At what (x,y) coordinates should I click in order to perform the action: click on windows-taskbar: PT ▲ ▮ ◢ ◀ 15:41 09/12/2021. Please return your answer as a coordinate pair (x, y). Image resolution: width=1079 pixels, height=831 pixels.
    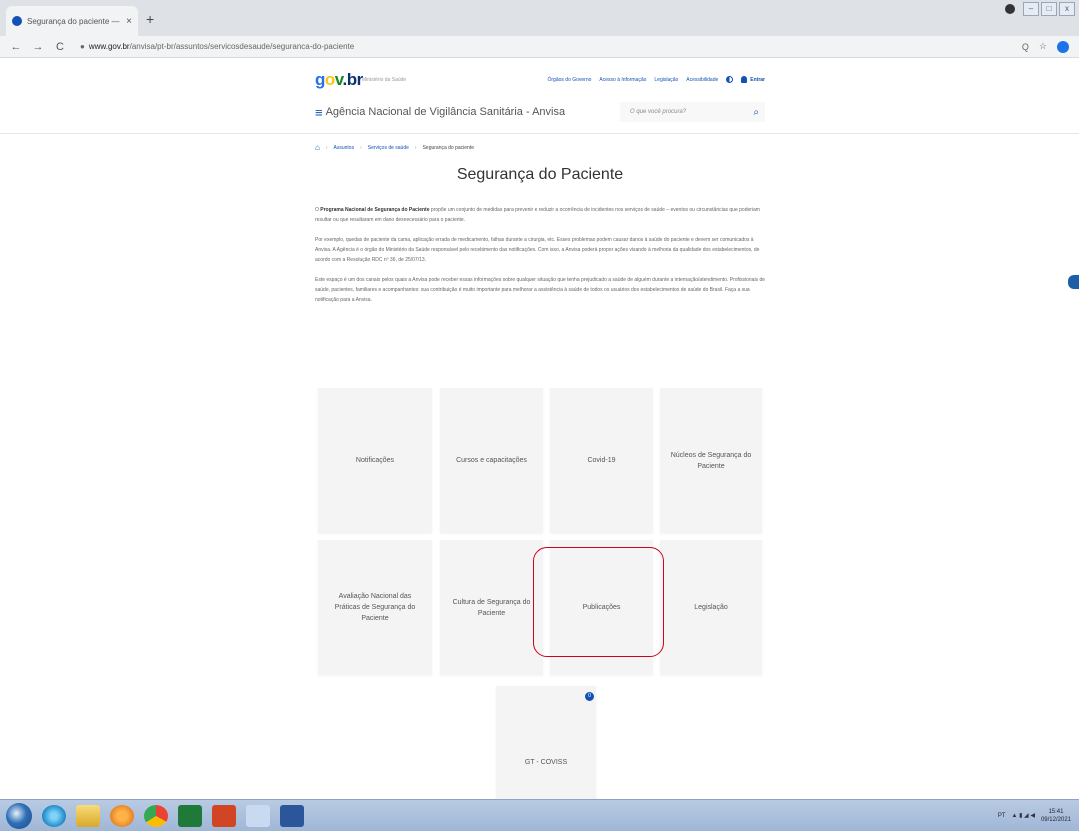
    Looking at the image, I should click on (539, 815).